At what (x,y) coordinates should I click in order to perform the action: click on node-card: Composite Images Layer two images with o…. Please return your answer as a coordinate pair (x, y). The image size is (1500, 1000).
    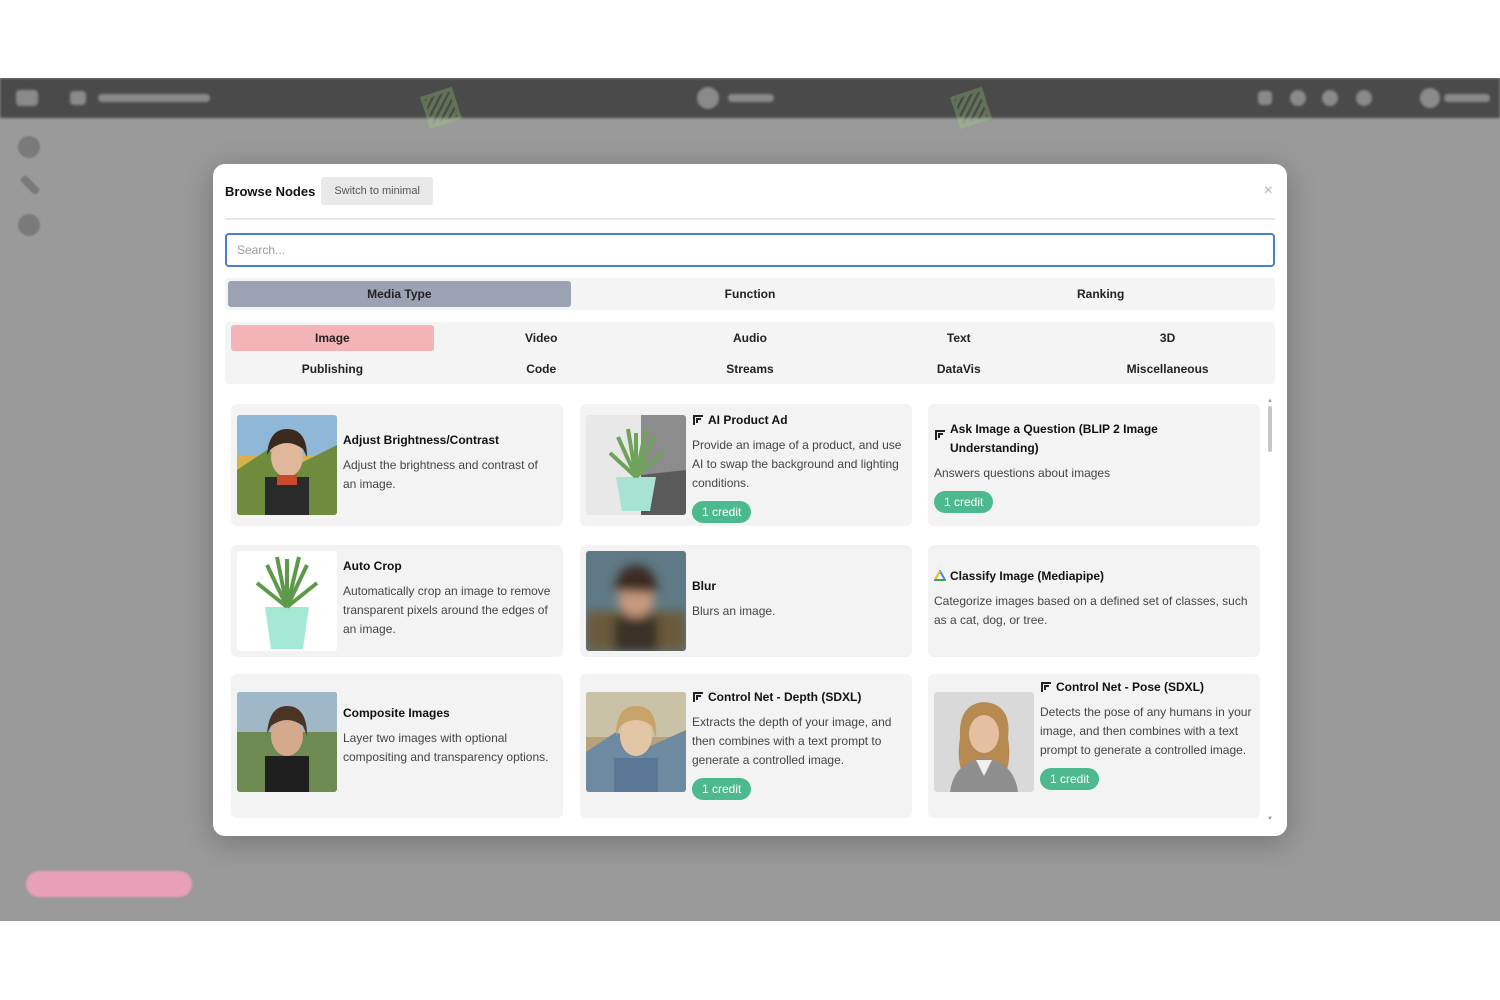
    Looking at the image, I should click on (397, 746).